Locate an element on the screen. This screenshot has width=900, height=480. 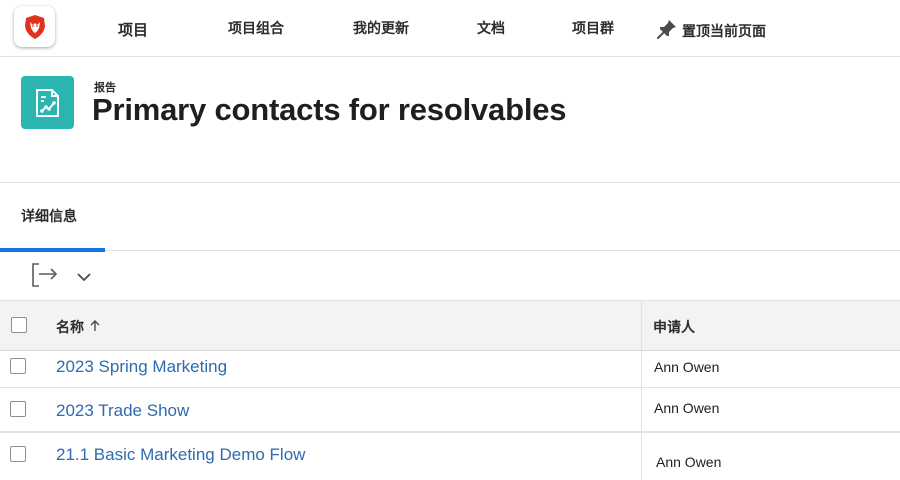
report-toolbar is located at coordinates (450, 276).